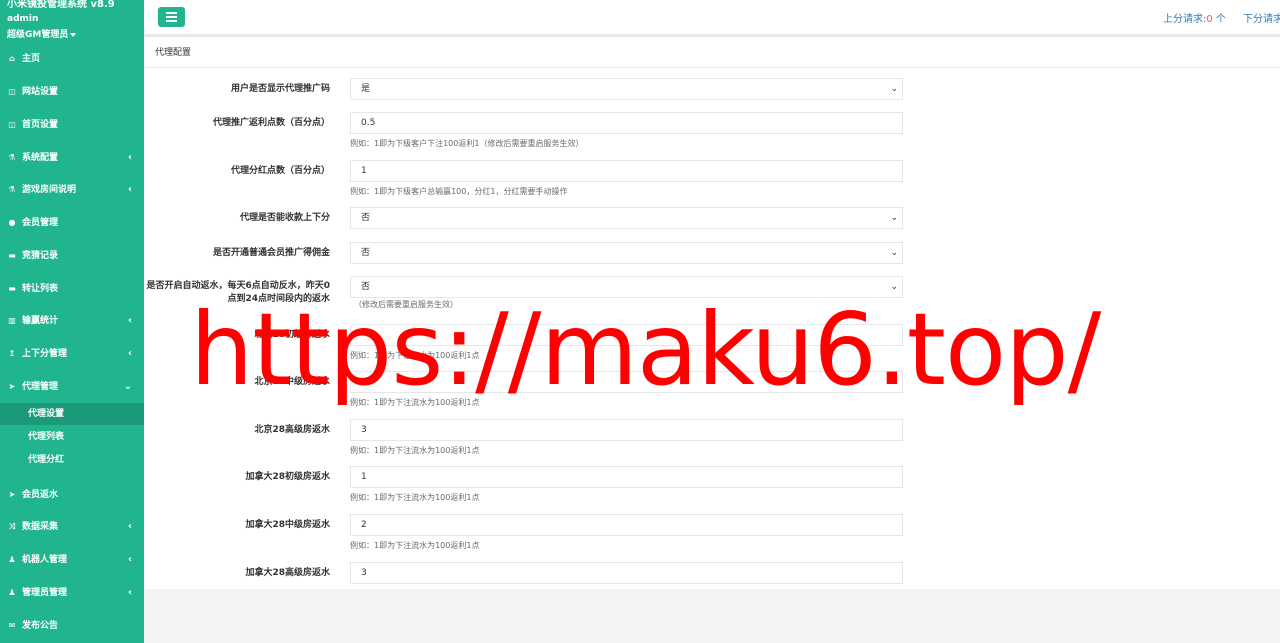  I want to click on field-value: 3, so click(364, 573).